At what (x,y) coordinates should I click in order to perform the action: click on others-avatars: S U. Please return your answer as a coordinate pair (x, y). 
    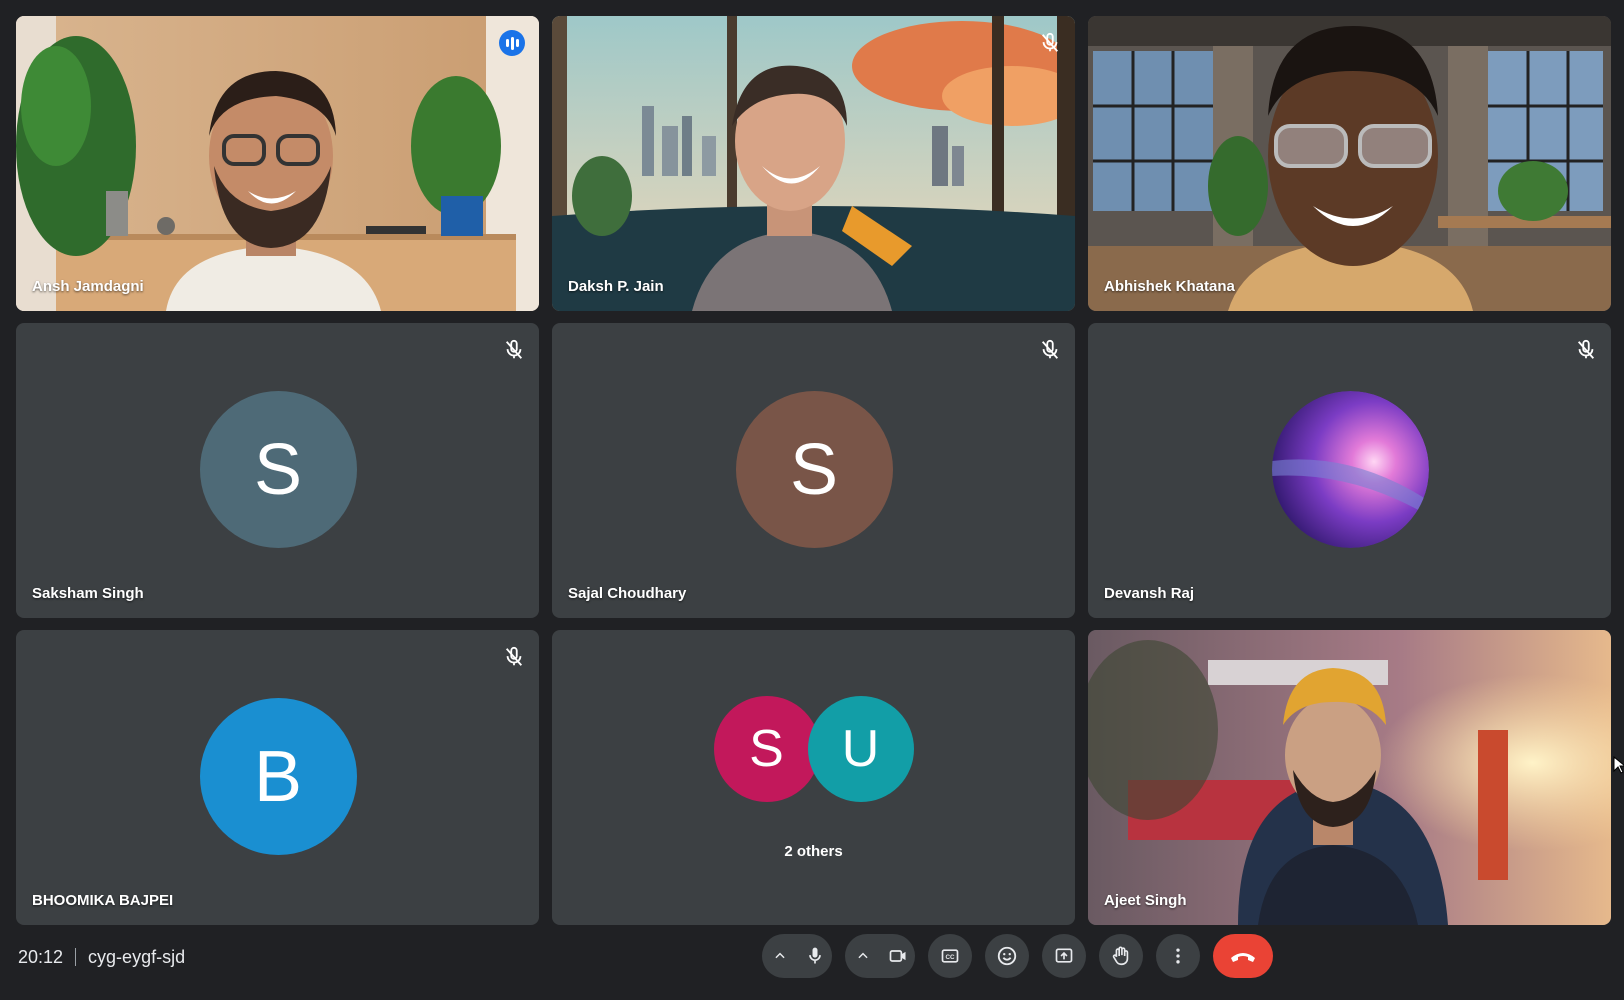
    Looking at the image, I should click on (813, 749).